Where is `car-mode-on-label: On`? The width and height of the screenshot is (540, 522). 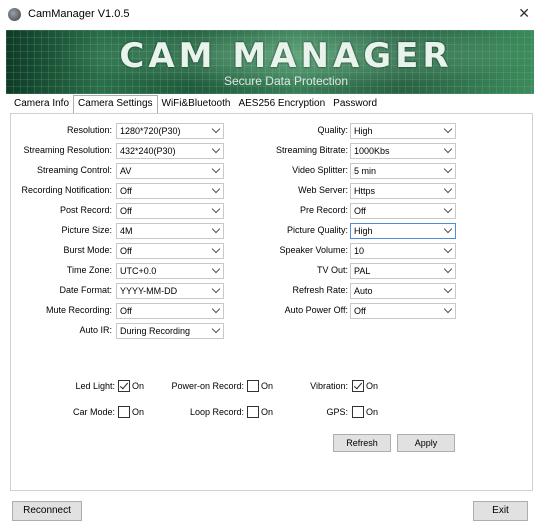 car-mode-on-label: On is located at coordinates (138, 412).